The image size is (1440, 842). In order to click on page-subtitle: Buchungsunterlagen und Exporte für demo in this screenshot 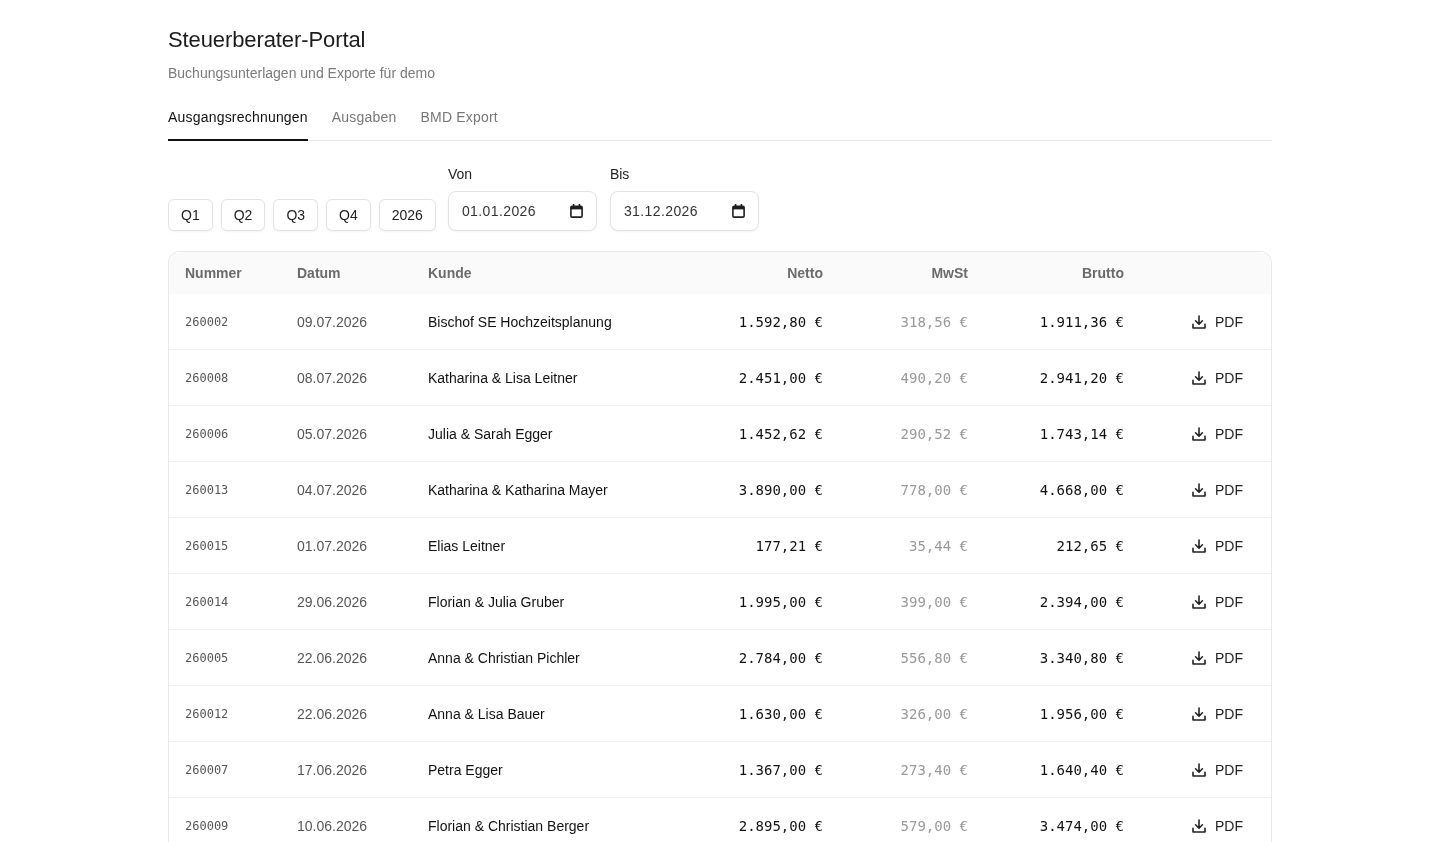, I will do `click(302, 73)`.